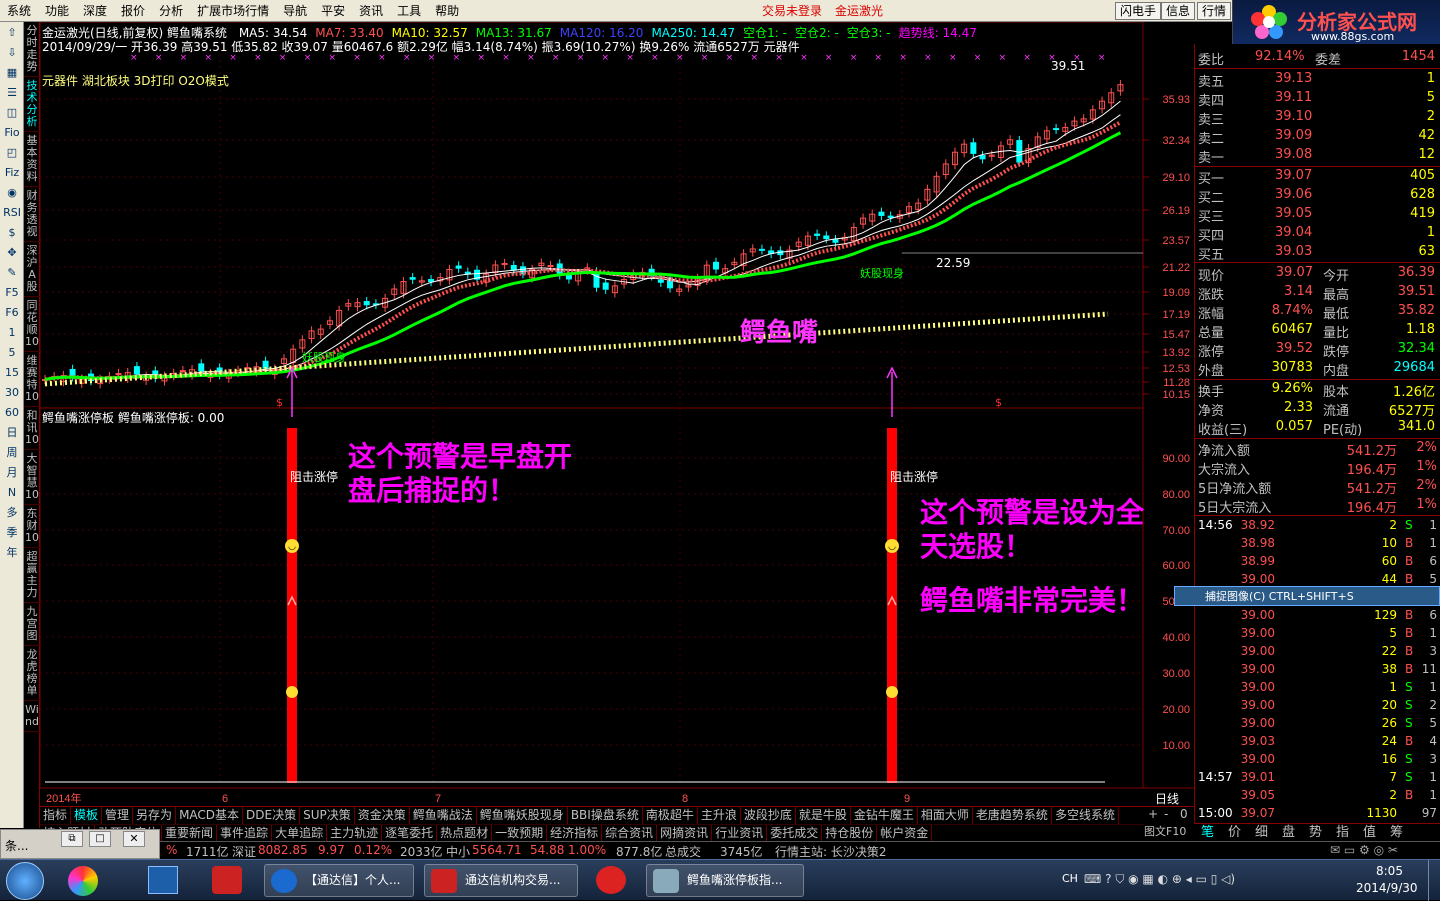  Describe the element at coordinates (12, 393) in the screenshot. I see `left-tool-18: 30` at that location.